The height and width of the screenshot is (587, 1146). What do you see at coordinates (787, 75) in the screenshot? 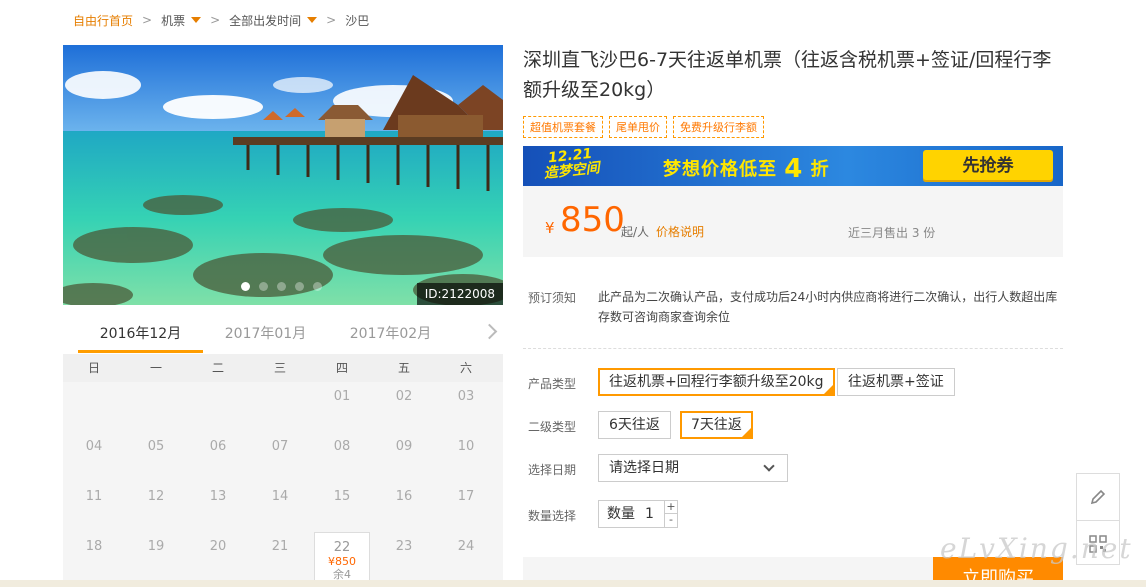
I see `product-title: 深圳直飞沙巴6-7天往返单机票（往返含税机票+签证/回程行李额升级至20kg）` at bounding box center [787, 75].